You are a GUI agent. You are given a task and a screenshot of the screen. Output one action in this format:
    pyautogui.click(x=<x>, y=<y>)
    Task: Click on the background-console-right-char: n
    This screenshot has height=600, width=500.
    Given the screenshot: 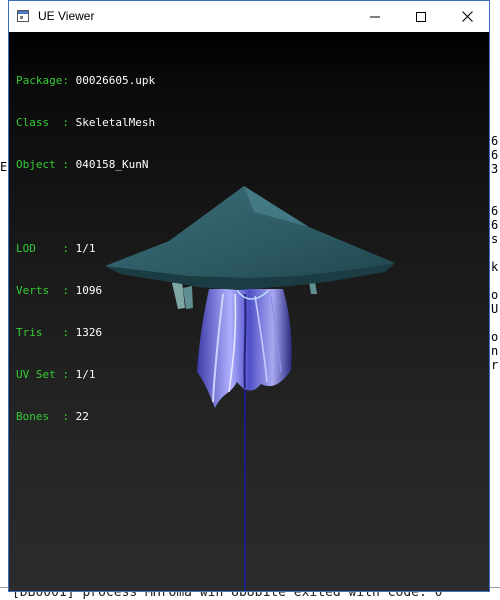 What is the action you would take?
    pyautogui.click(x=495, y=351)
    